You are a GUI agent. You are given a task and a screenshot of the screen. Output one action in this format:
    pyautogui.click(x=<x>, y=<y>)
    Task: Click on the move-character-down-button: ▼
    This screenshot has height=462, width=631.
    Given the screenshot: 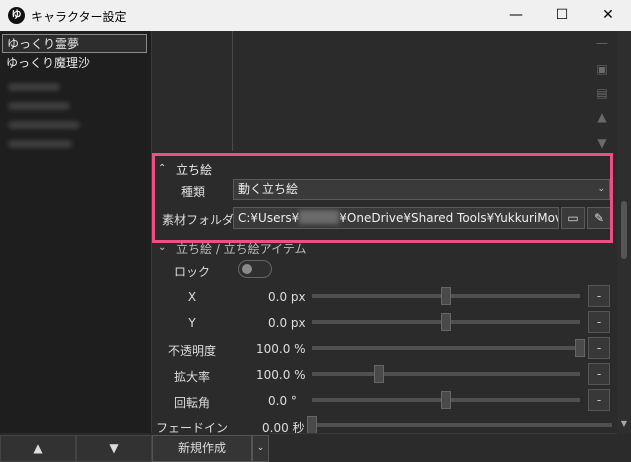 What is the action you would take?
    pyautogui.click(x=114, y=448)
    